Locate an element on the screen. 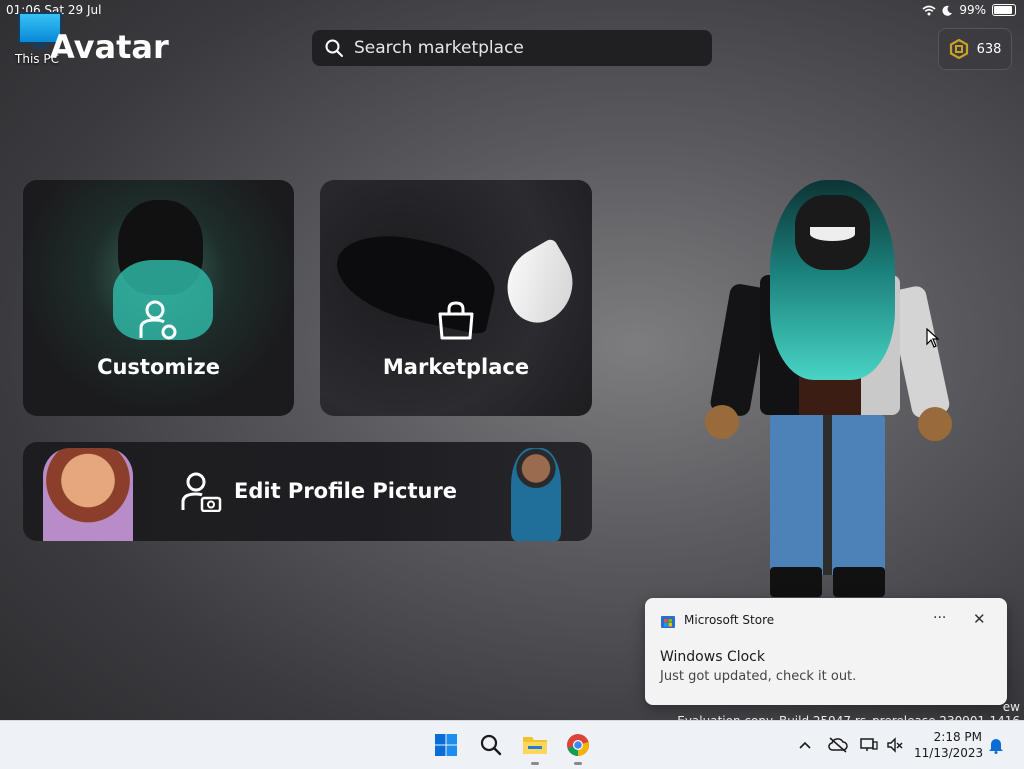  customize-label: Customize is located at coordinates (158, 367).